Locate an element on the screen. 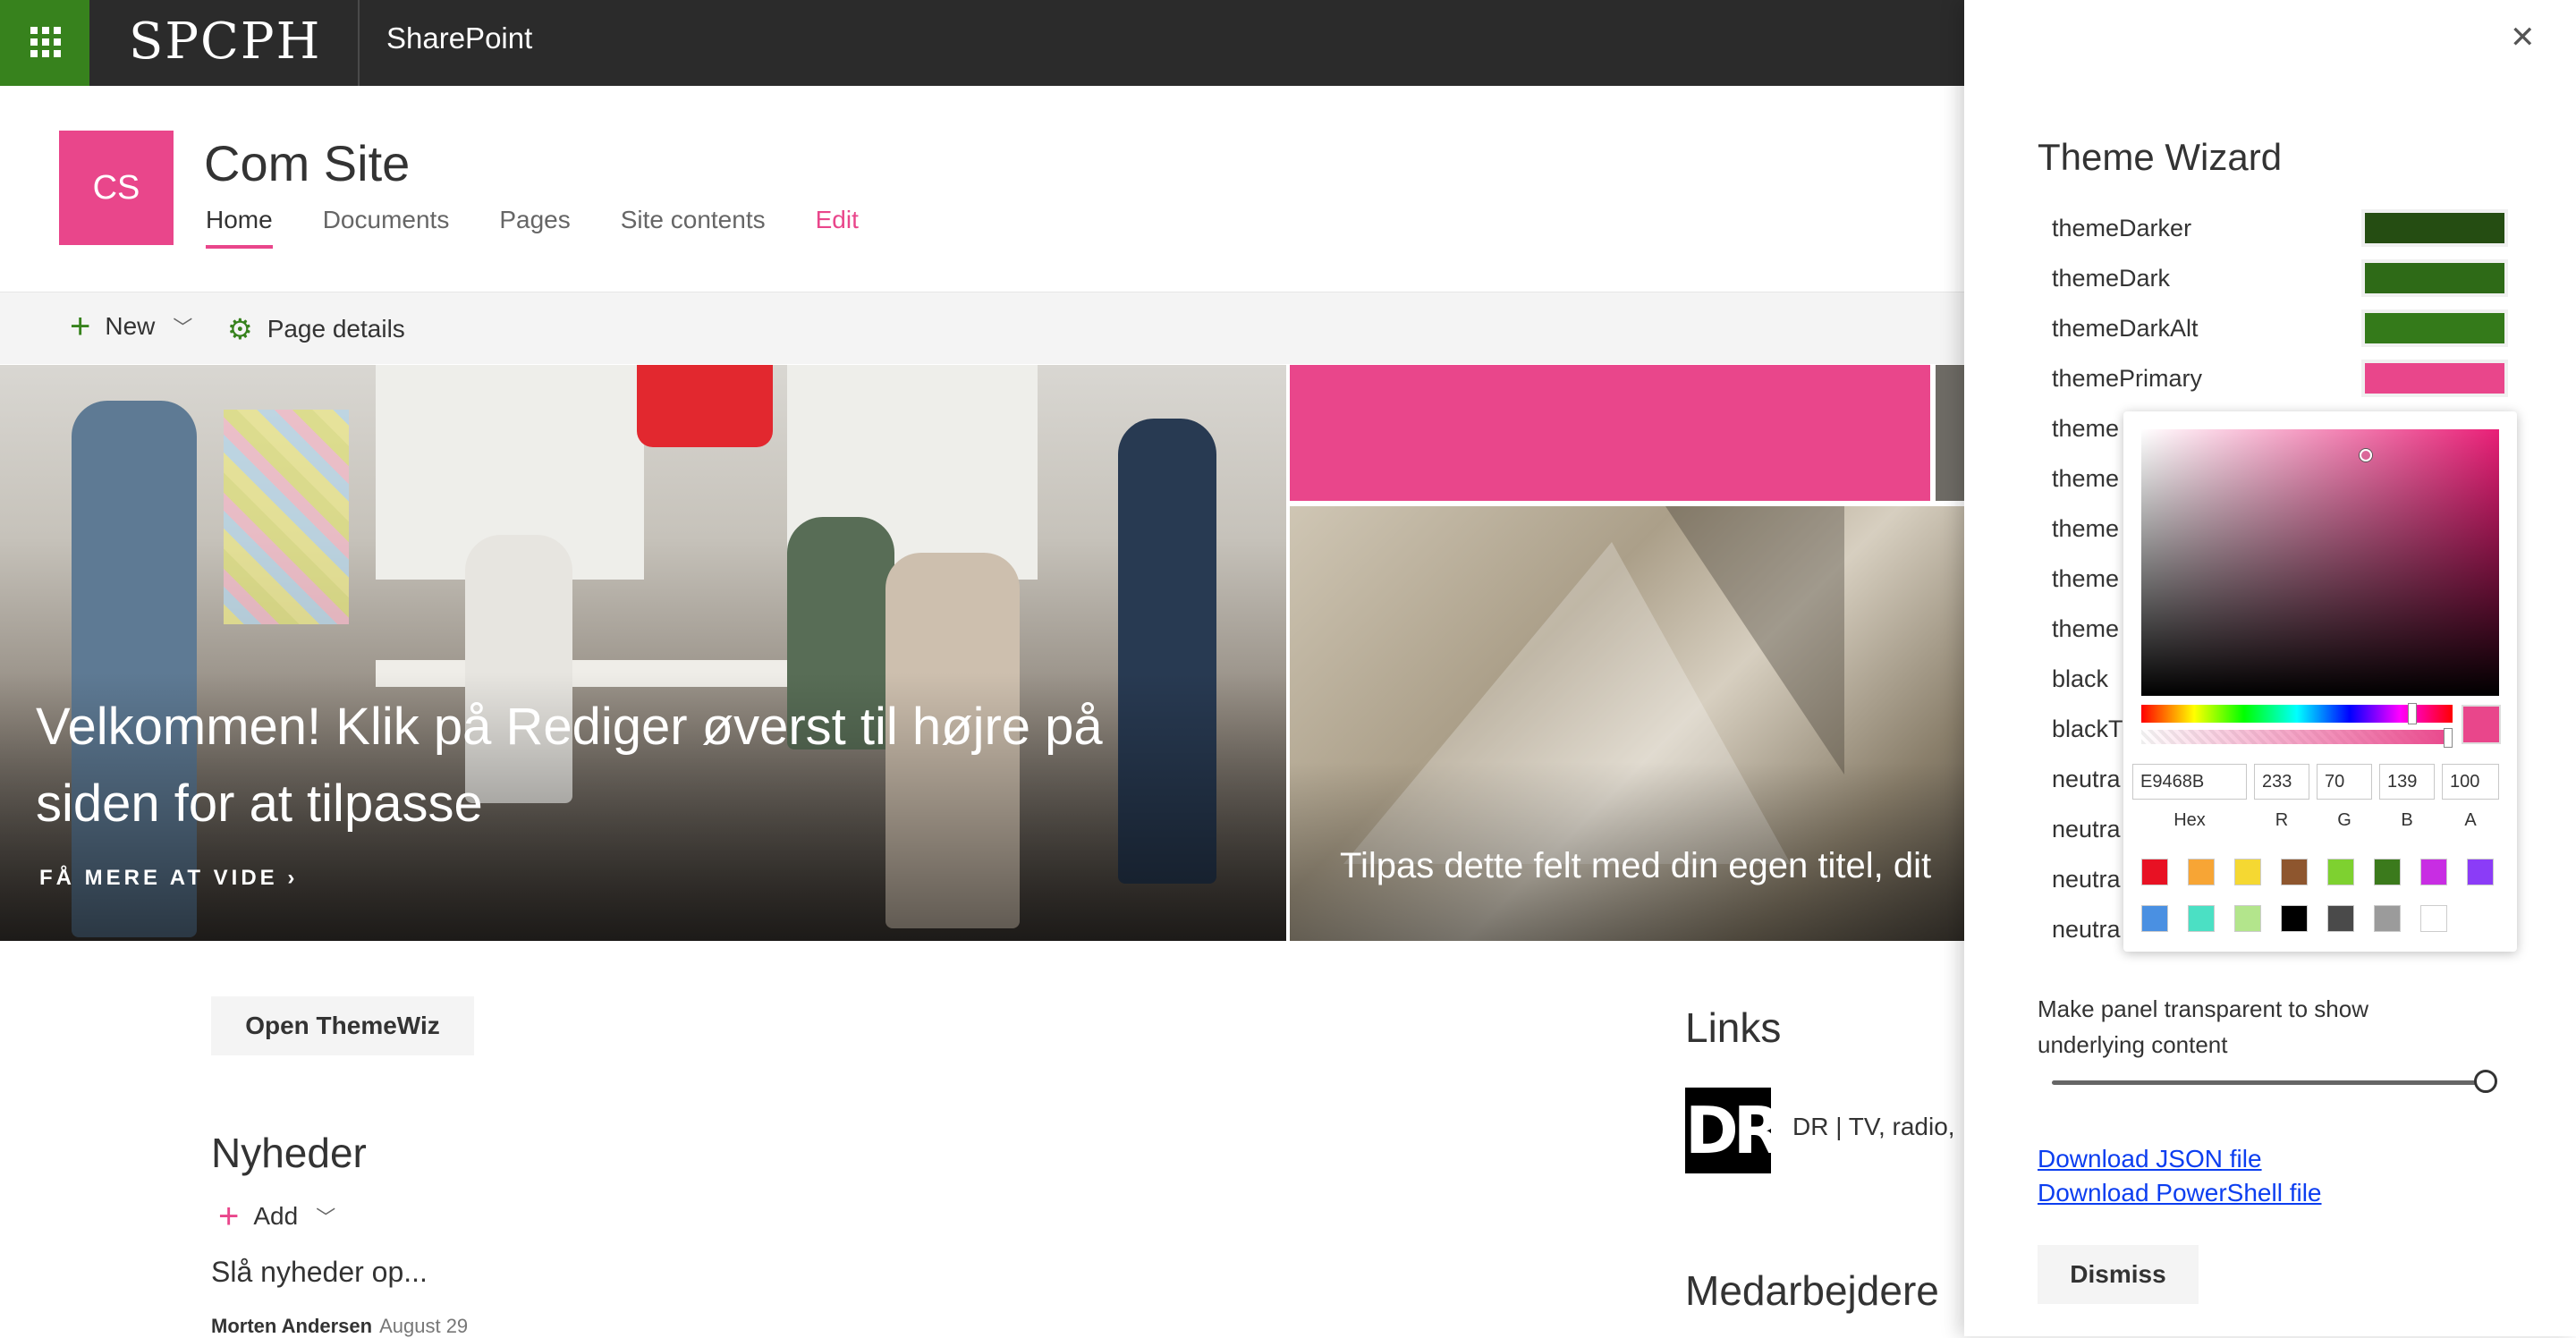  hero-gray-tile is located at coordinates (1950, 433).